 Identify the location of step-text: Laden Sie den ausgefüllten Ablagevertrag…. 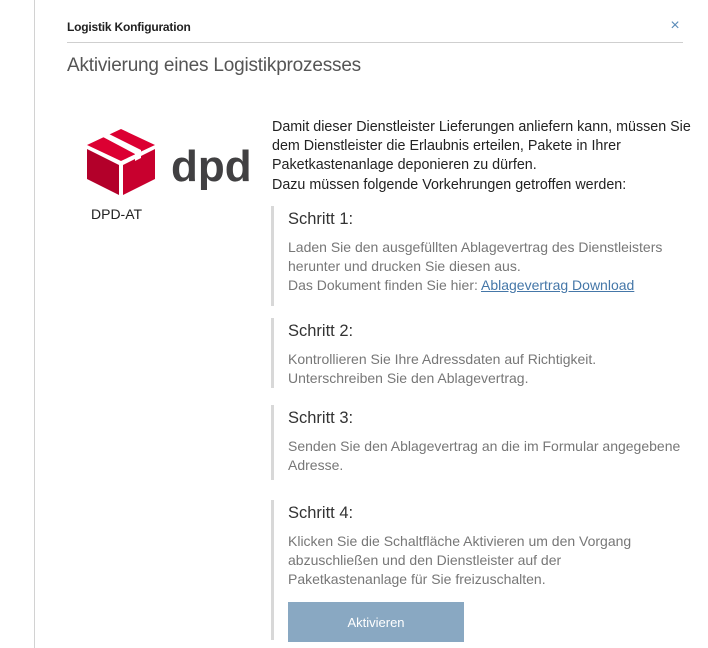
(484, 266).